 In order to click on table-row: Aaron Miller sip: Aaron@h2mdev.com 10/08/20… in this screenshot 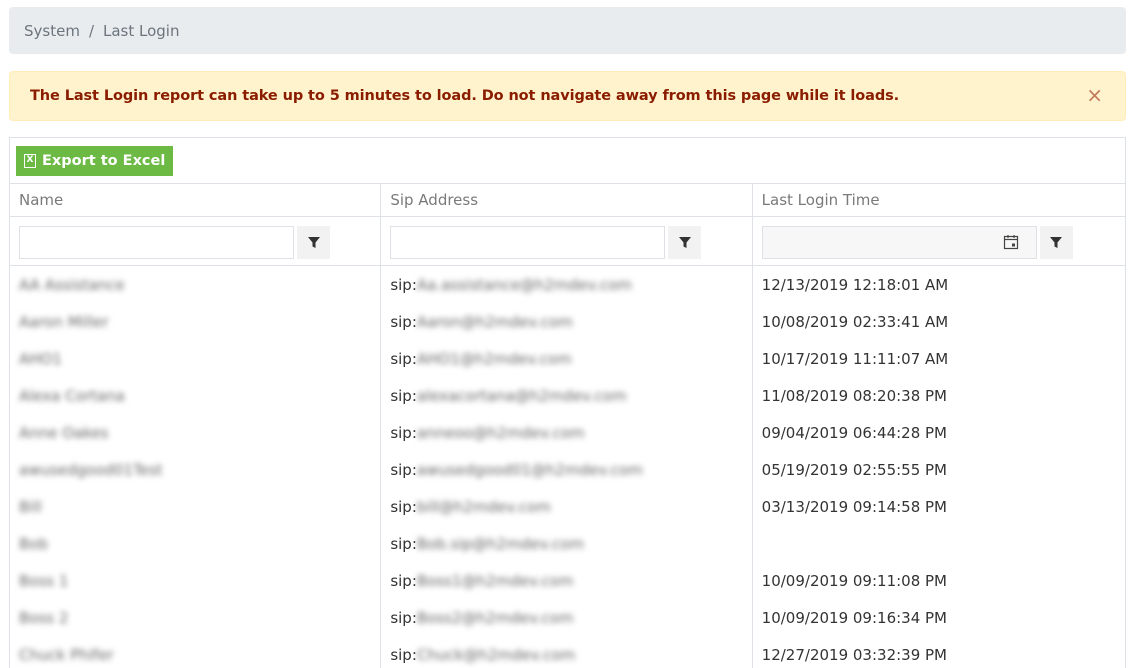, I will do `click(567, 321)`.